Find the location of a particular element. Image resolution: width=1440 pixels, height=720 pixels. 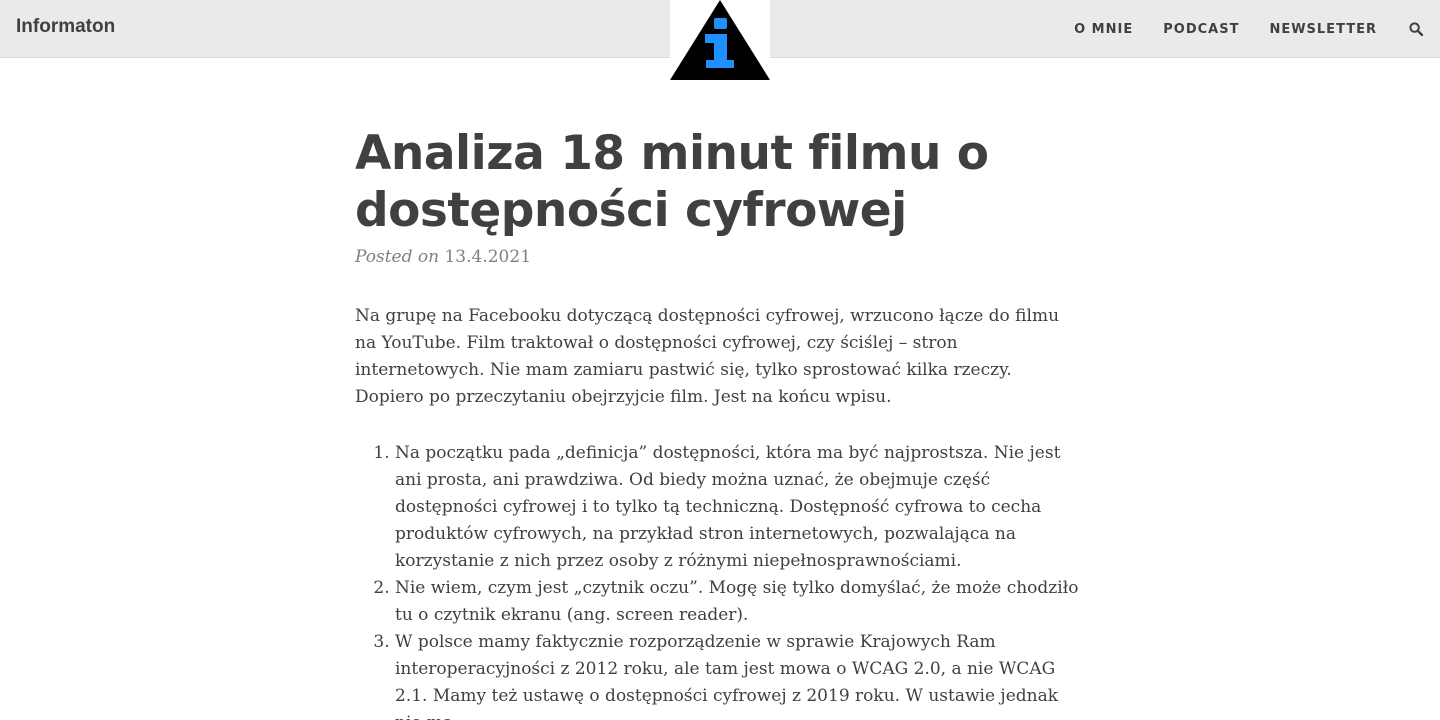

nav-item-newsletter: NEWSLETTER is located at coordinates (1323, 29).